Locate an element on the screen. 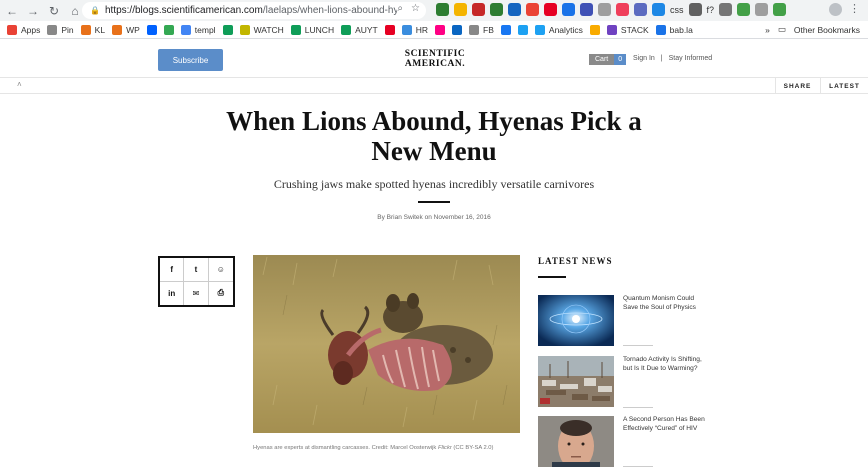  bookmark-item: bab.la is located at coordinates (674, 29).